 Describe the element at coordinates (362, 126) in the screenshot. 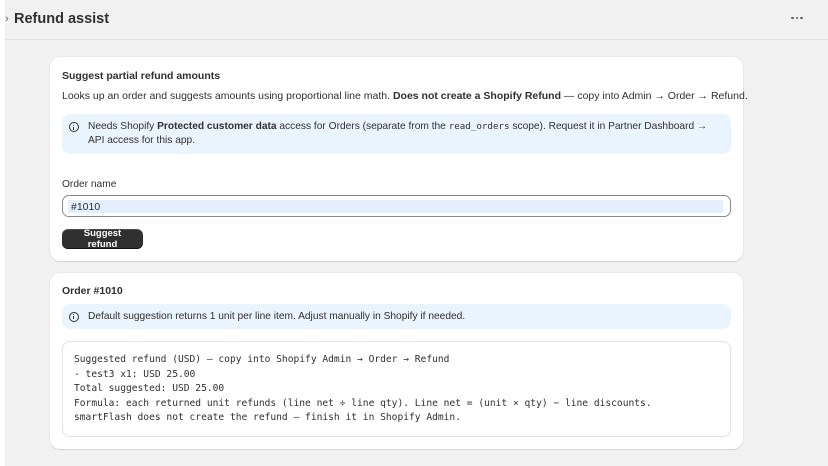

I see `banner-text-2: access for Orders (separate from the` at that location.